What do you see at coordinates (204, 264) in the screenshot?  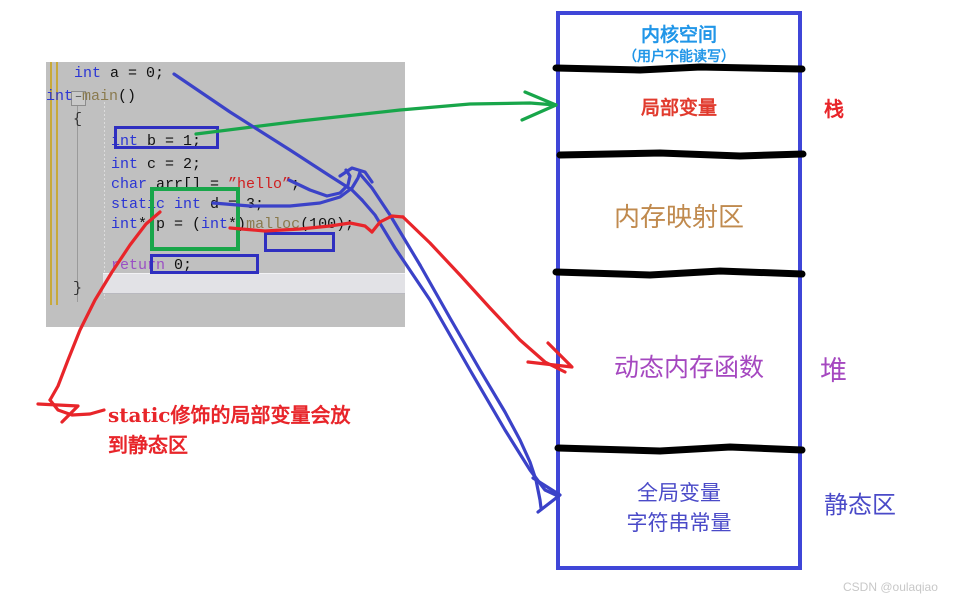 I see `annotation-box-static-variable` at bounding box center [204, 264].